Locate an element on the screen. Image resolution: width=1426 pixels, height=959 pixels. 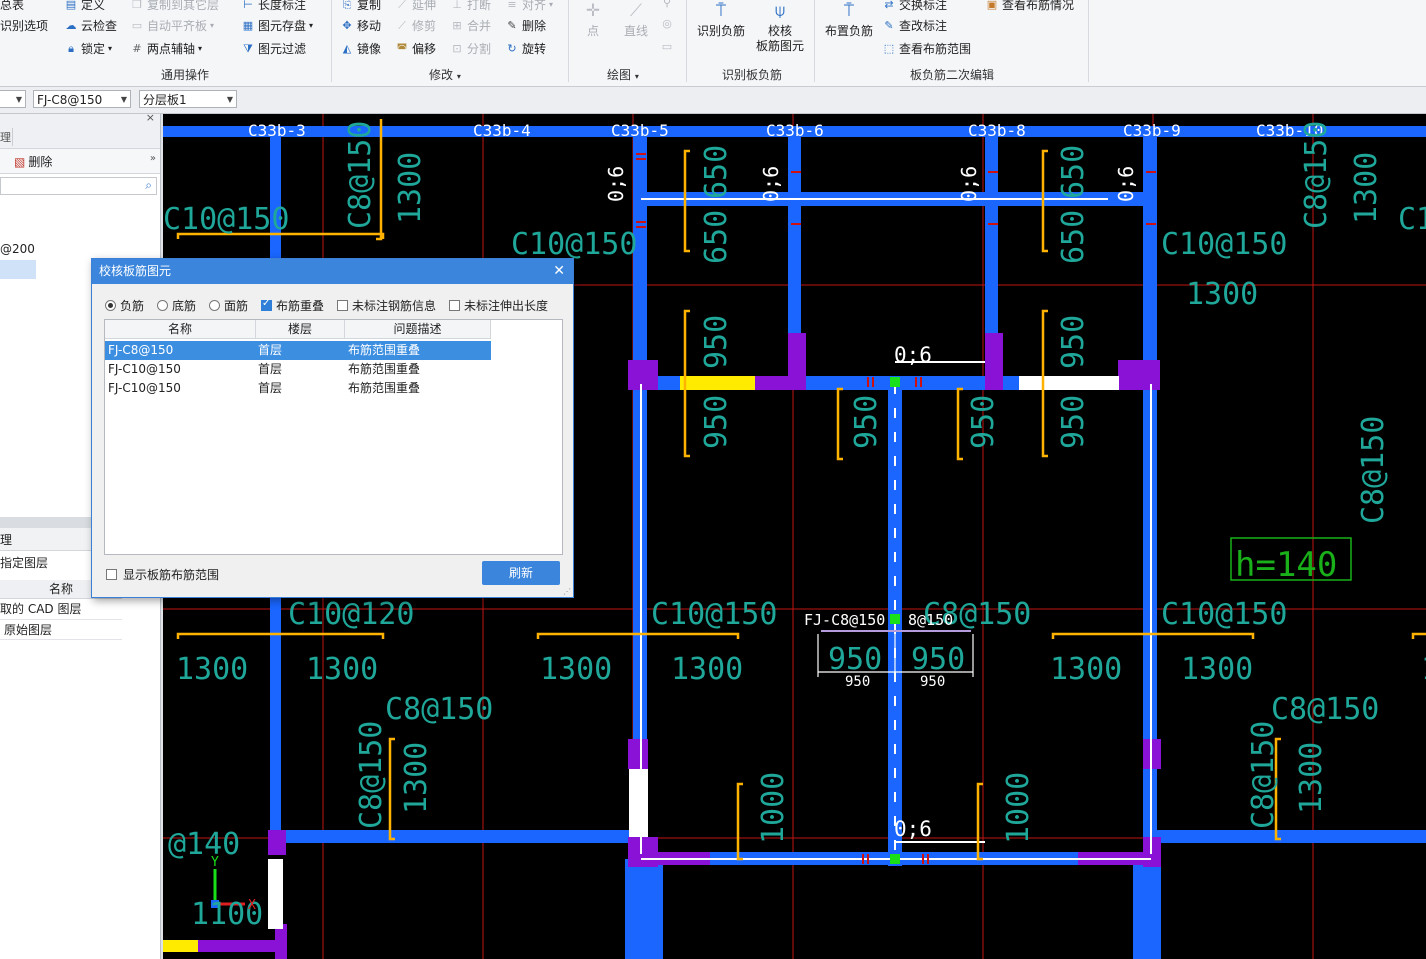
resize-grip-icon: ⋰ is located at coordinates (567, 591).